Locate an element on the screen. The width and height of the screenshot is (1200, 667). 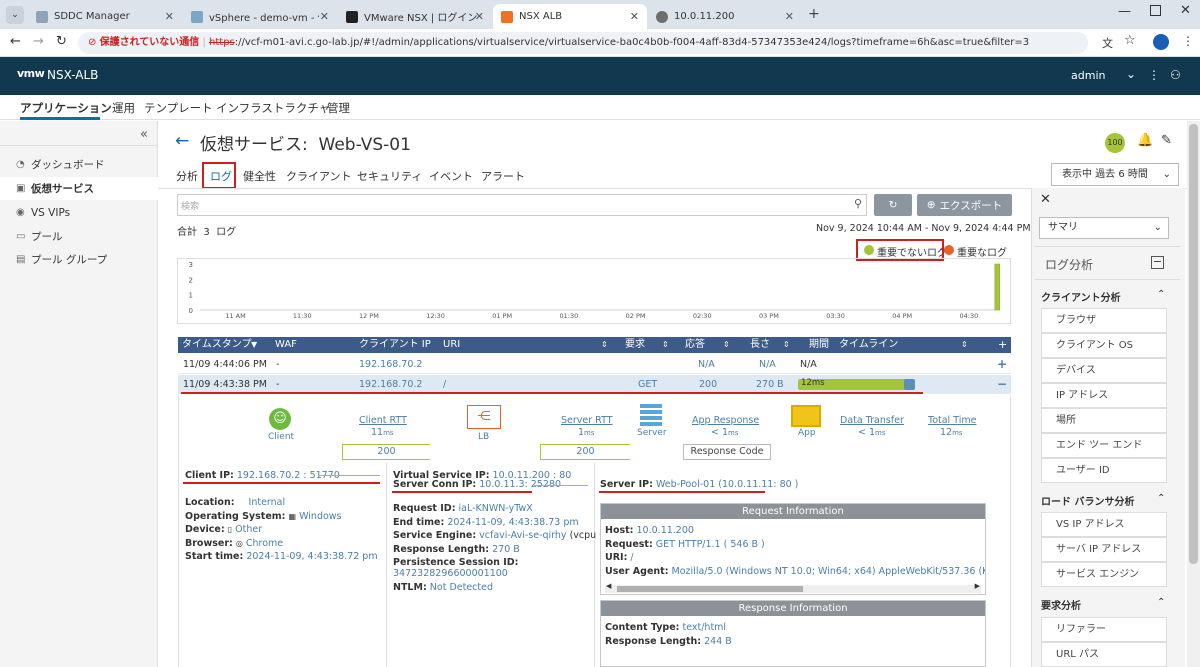
back-icon: ← is located at coordinates (15, 41).